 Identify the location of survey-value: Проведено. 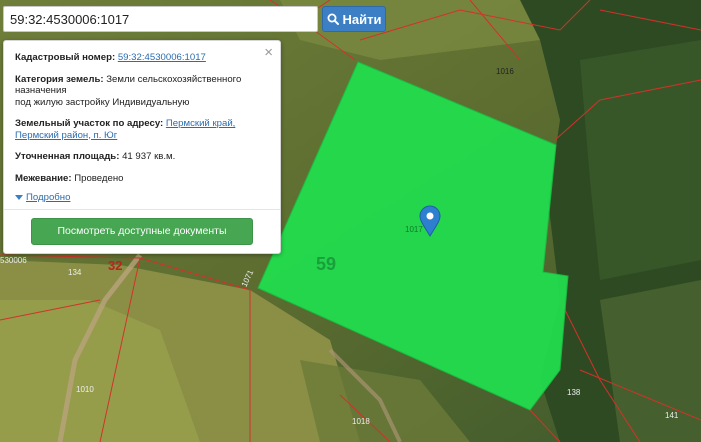
(99, 178).